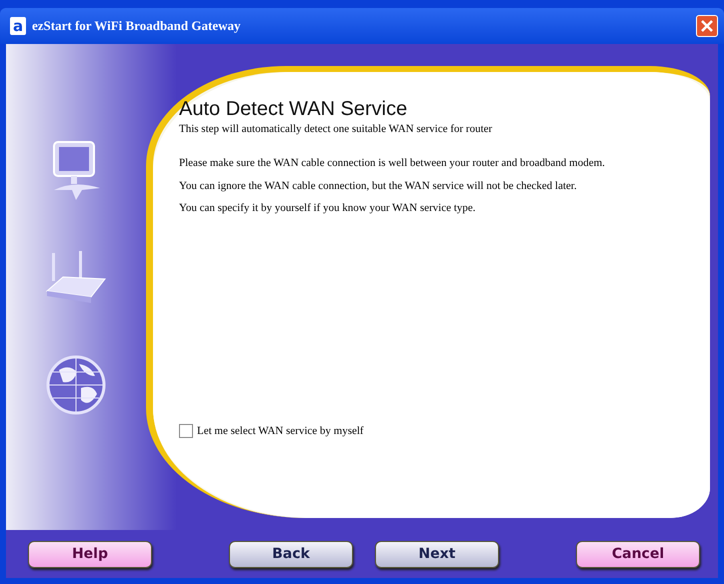 The image size is (724, 584). What do you see at coordinates (328, 208) in the screenshot?
I see `instruction-text: You can specify it by yourself if you know your WAN service type.` at bounding box center [328, 208].